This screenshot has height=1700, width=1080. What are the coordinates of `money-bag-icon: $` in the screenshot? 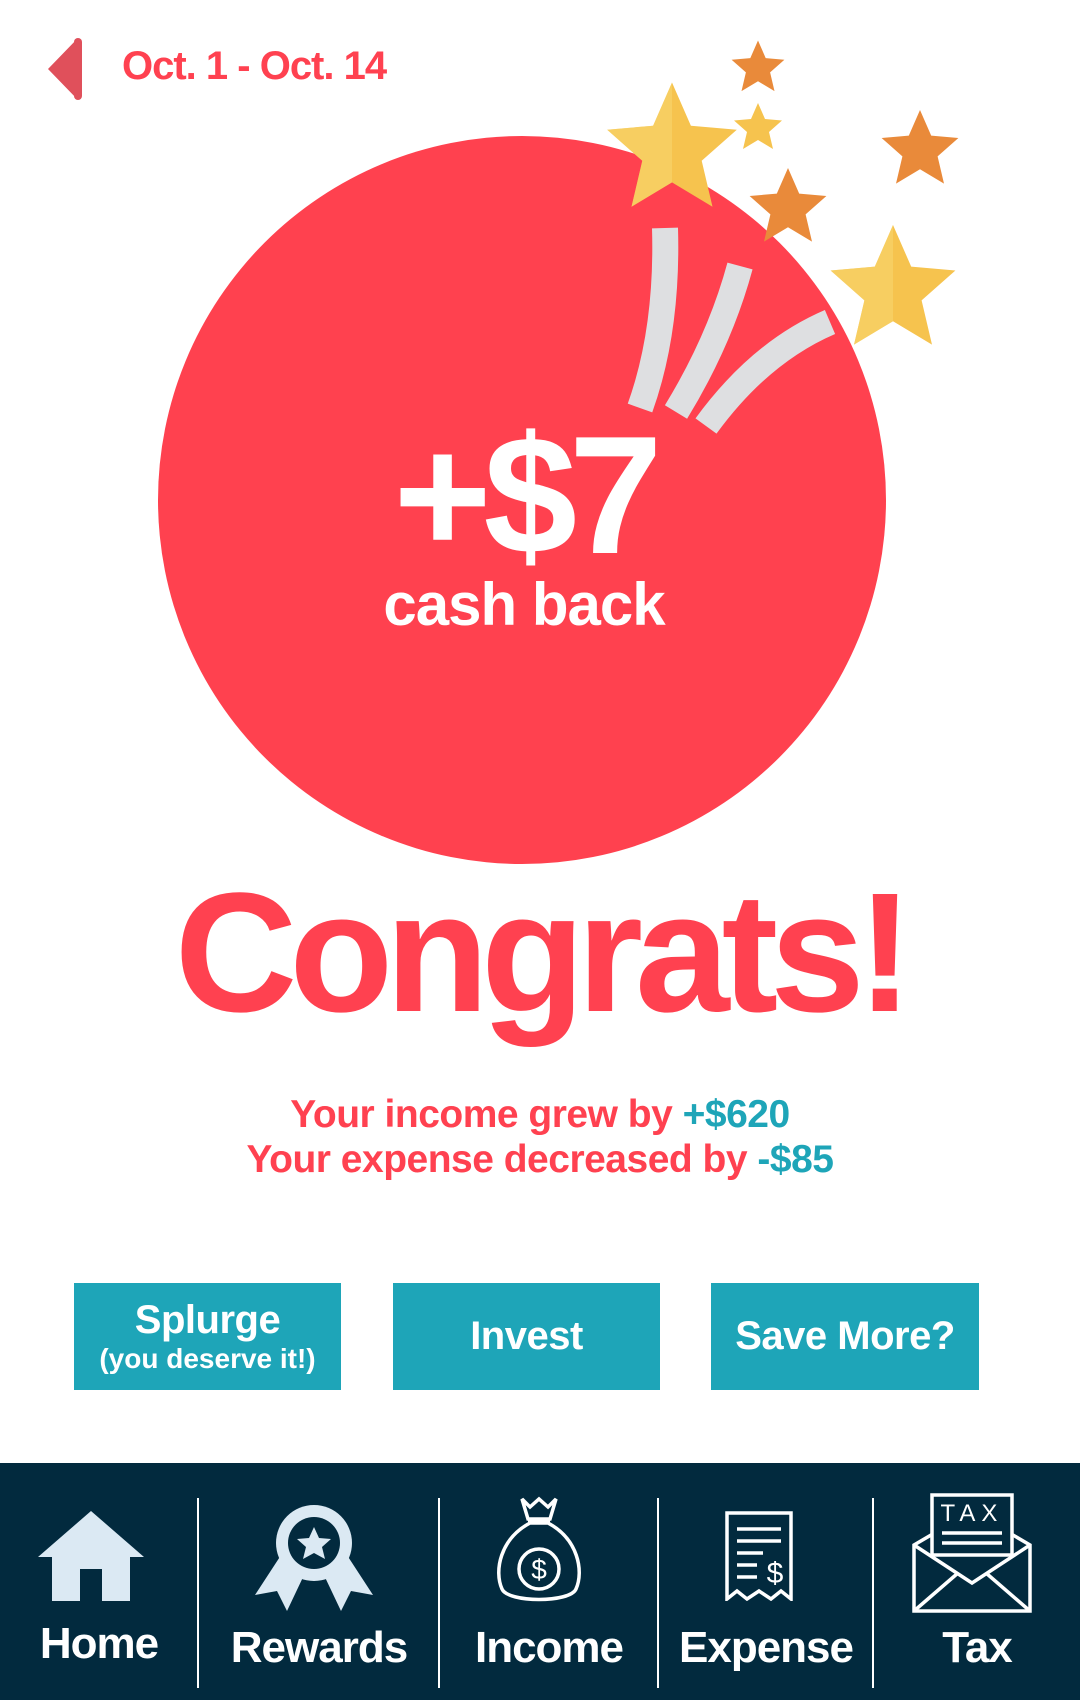 It's located at (539, 1549).